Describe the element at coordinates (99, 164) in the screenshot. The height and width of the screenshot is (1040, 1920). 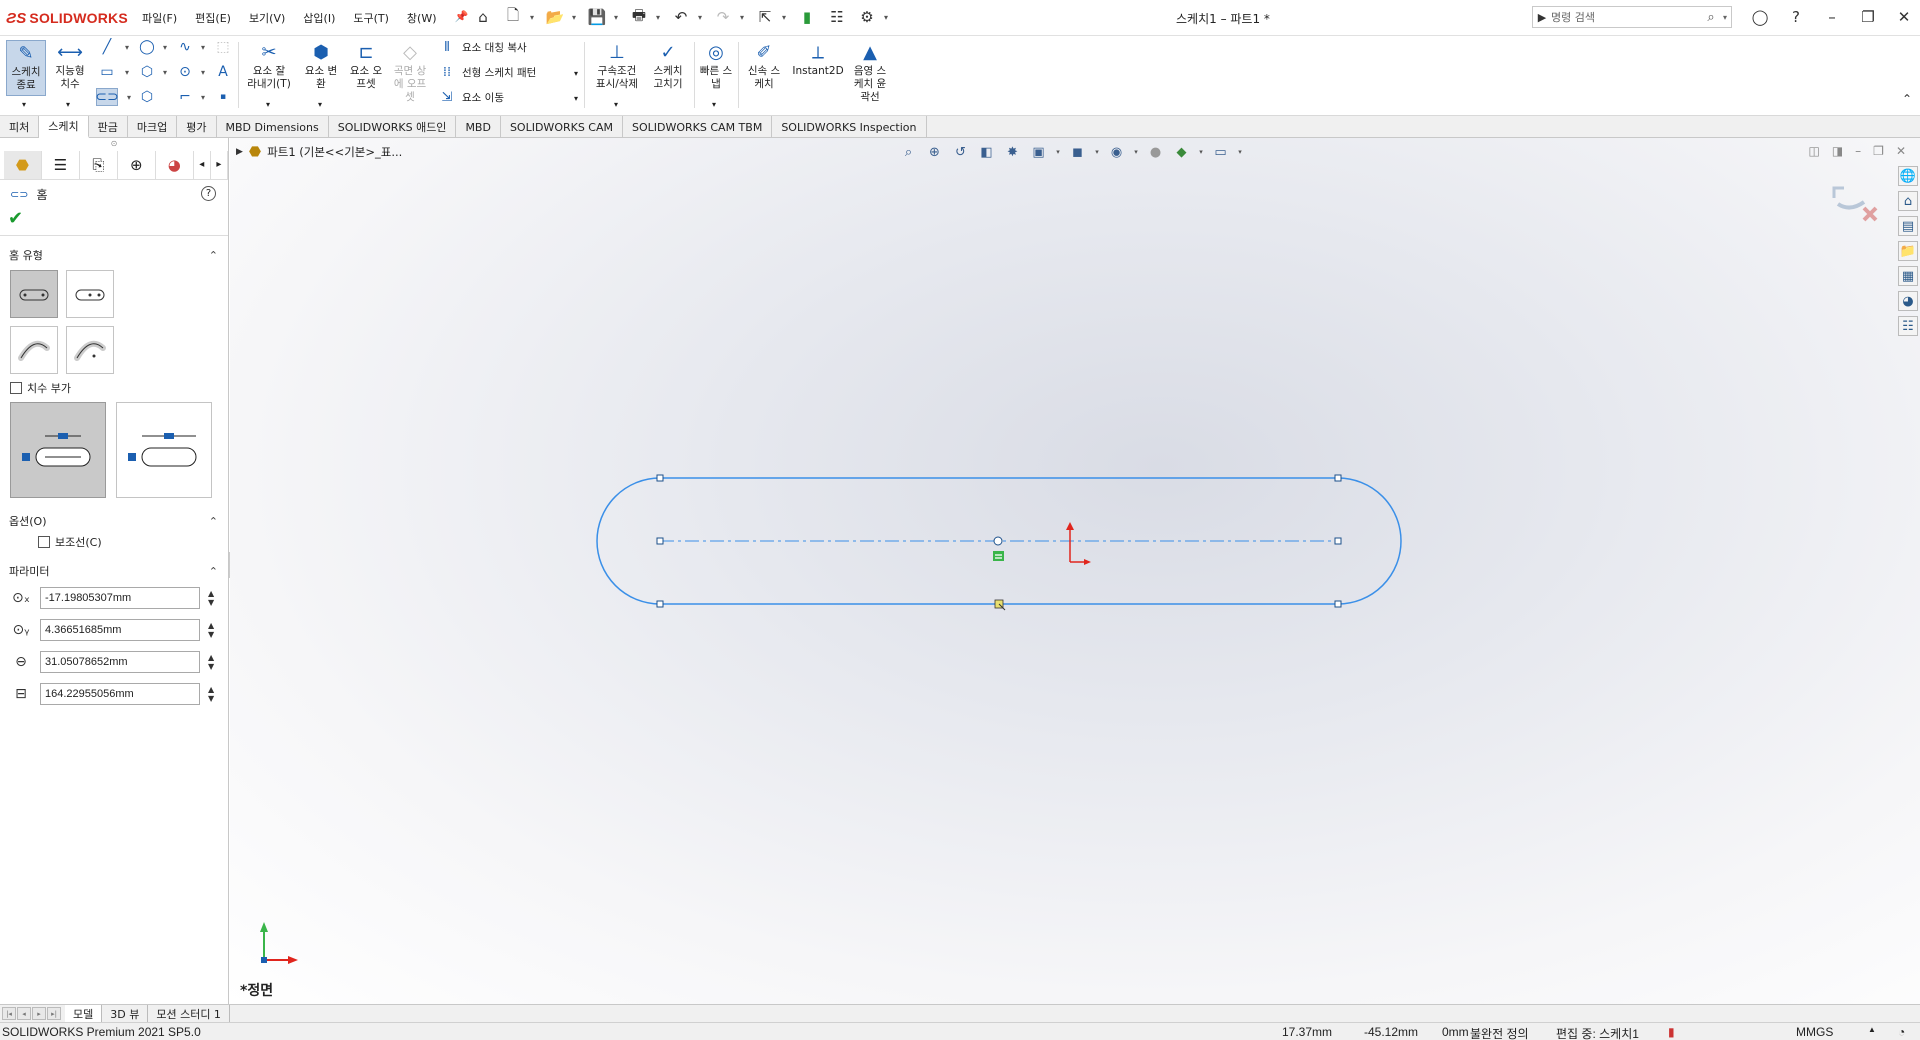
I see `configuration-manager-tab-icon: ⎘` at that location.